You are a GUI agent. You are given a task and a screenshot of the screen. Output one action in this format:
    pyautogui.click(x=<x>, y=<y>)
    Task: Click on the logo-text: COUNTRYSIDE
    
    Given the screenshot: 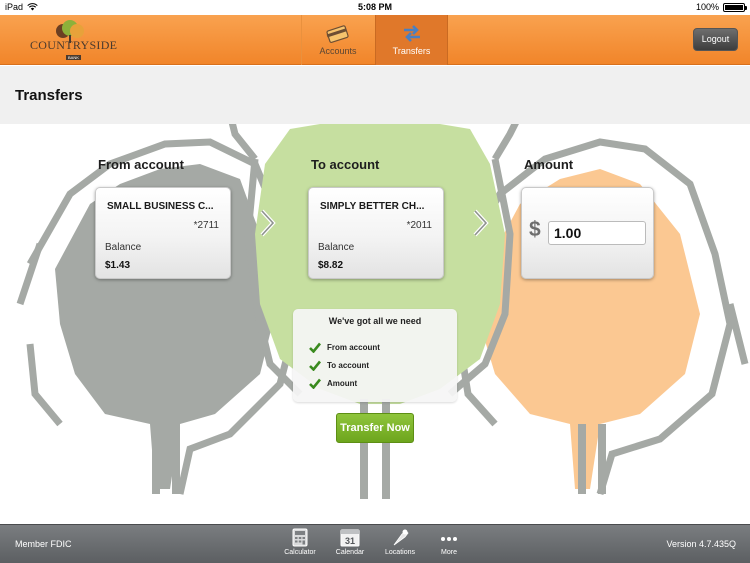 What is the action you would take?
    pyautogui.click(x=74, y=45)
    